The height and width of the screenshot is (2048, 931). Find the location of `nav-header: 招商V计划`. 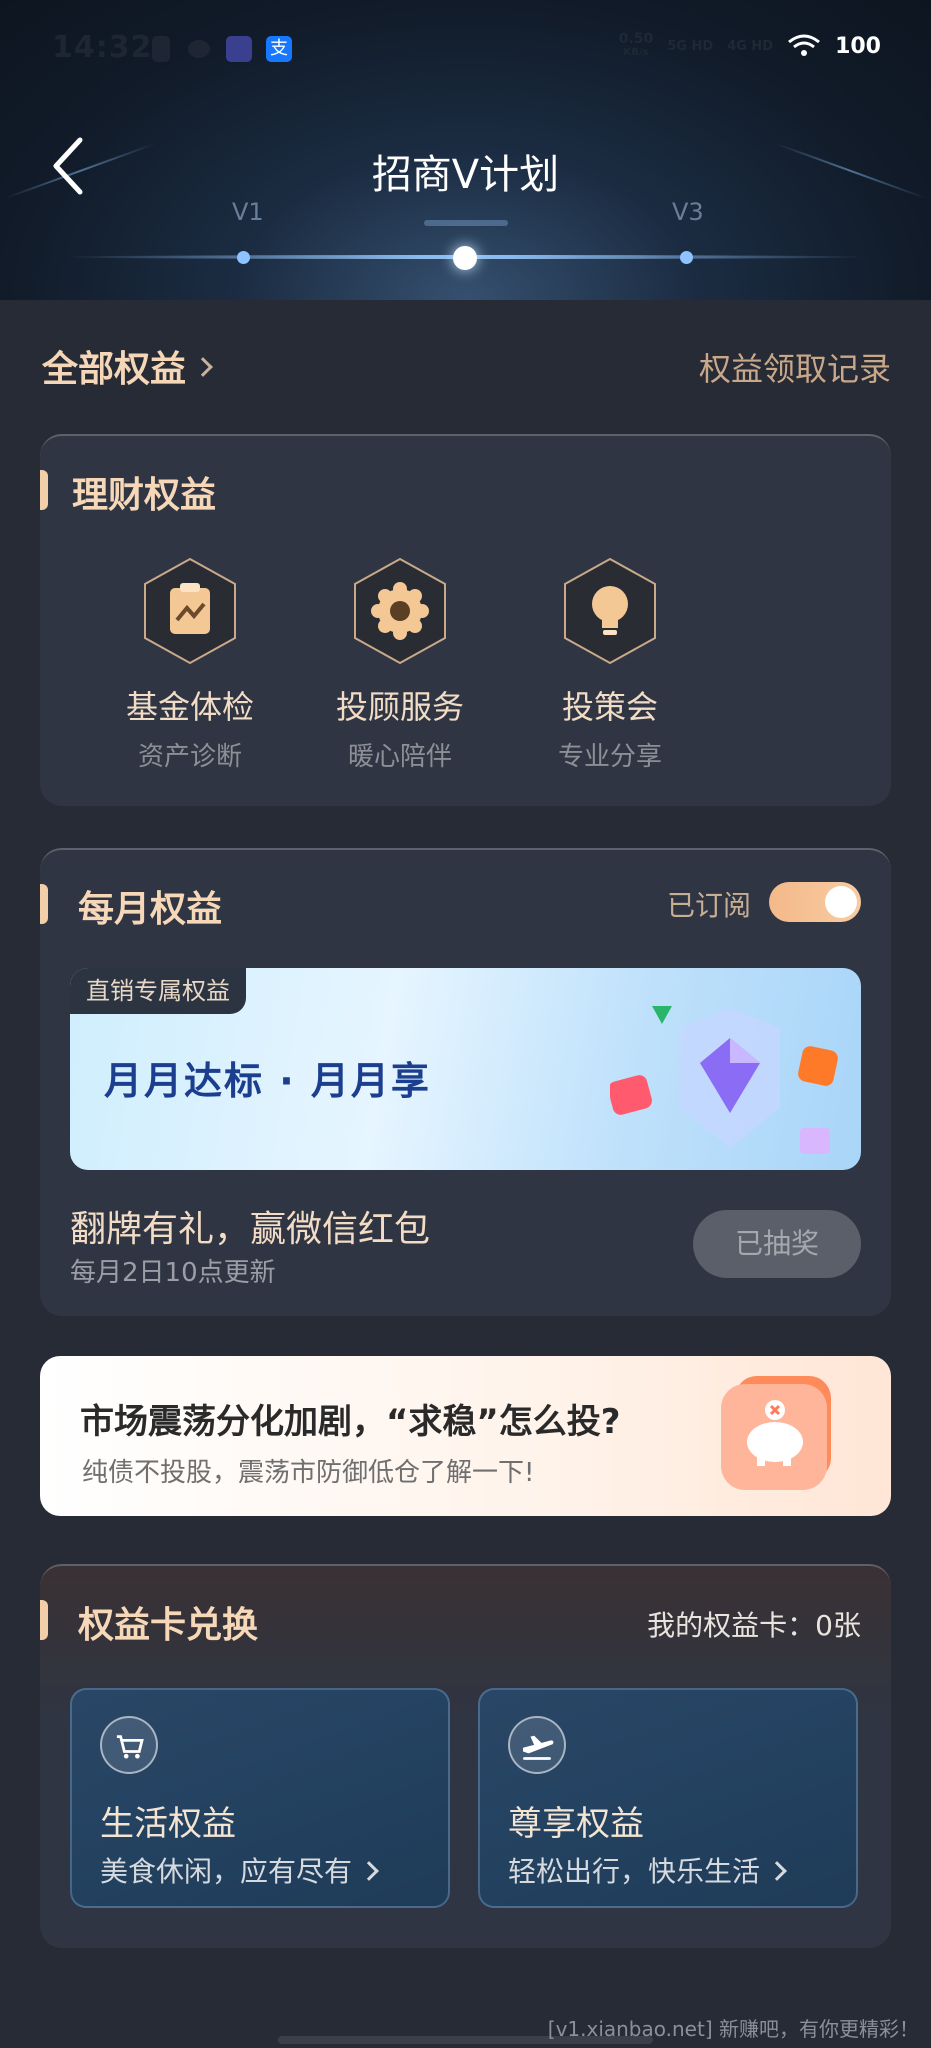

nav-header: 招商V计划 is located at coordinates (465, 165).